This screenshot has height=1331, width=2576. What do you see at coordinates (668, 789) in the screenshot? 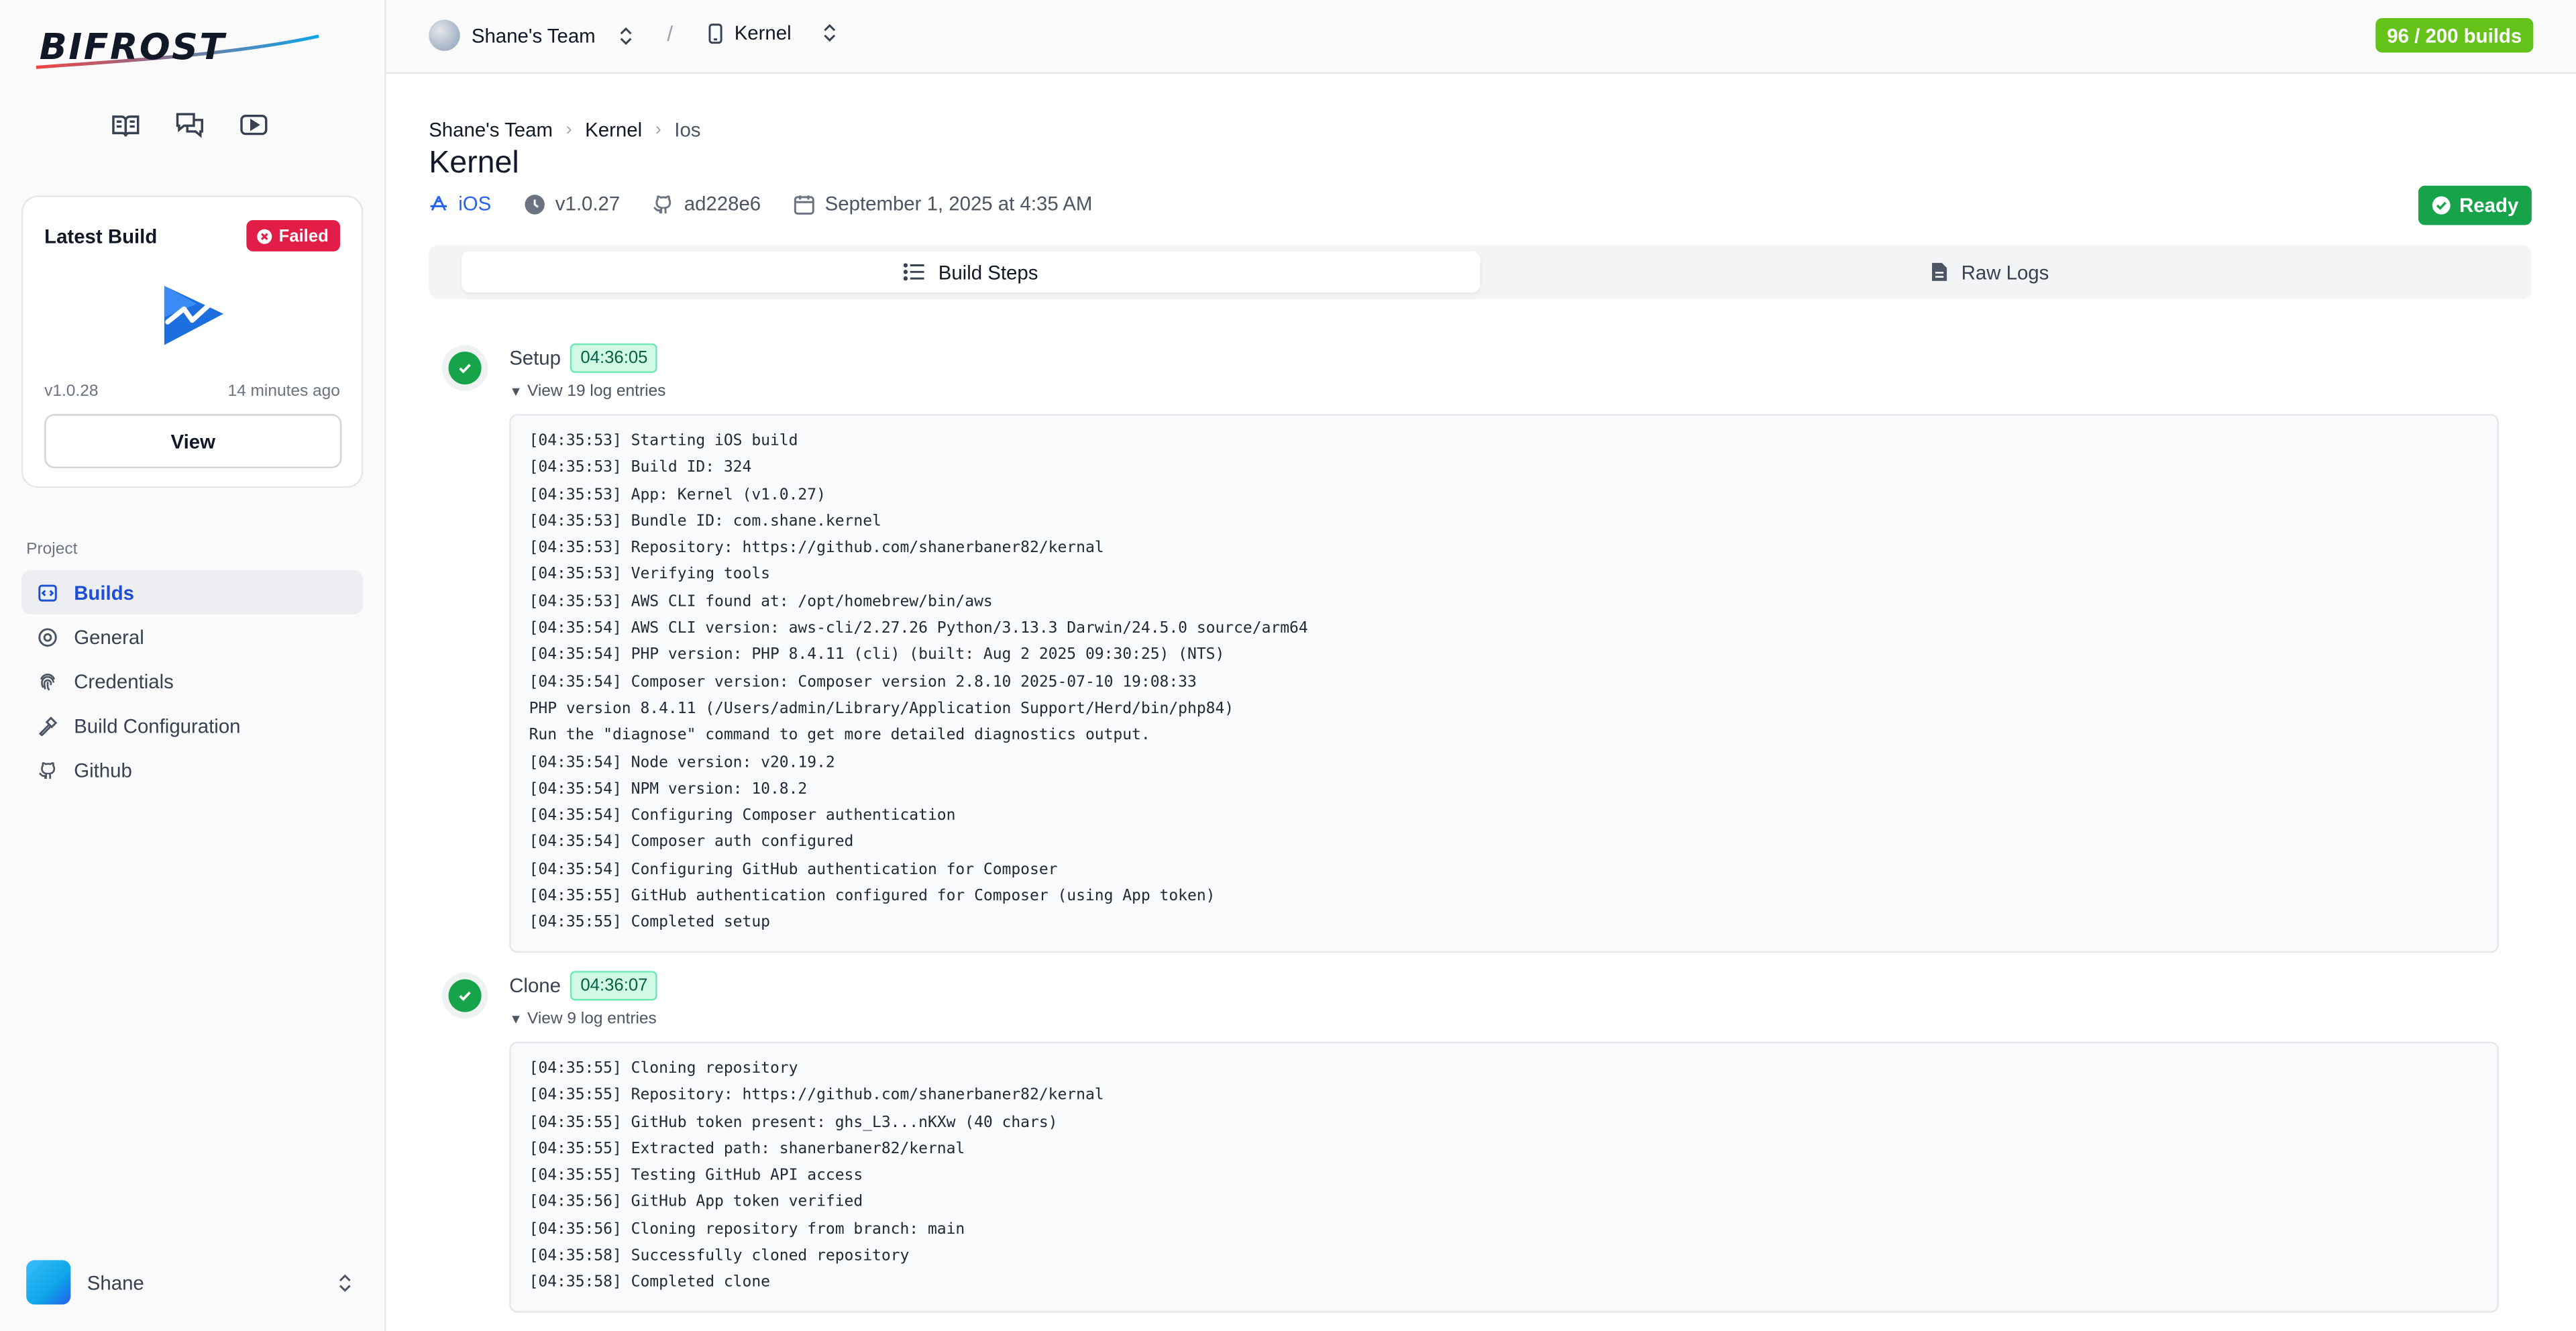
I see `log-line: [04:35:54] NPM version: 10.8.2` at bounding box center [668, 789].